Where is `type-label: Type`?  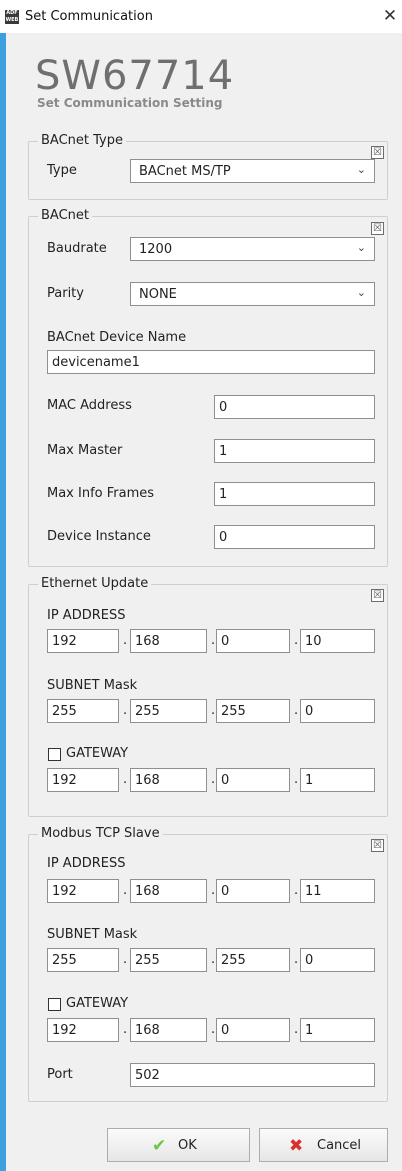
type-label: Type is located at coordinates (62, 170).